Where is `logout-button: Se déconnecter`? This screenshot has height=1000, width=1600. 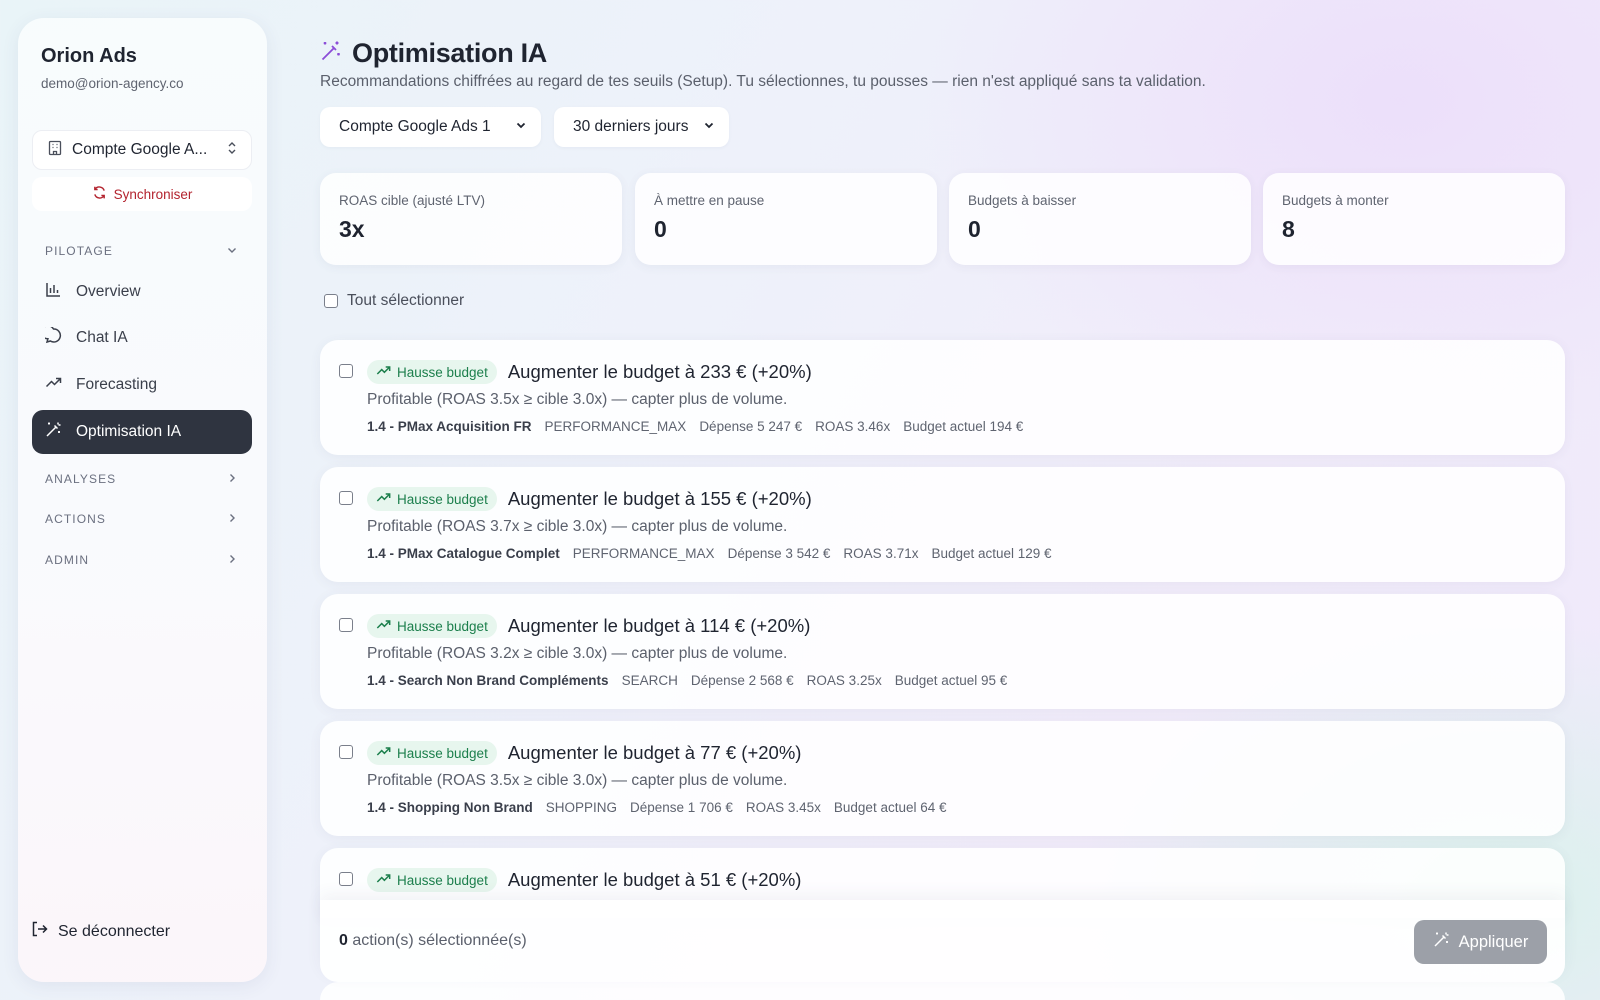 logout-button: Se déconnecter is located at coordinates (100, 931).